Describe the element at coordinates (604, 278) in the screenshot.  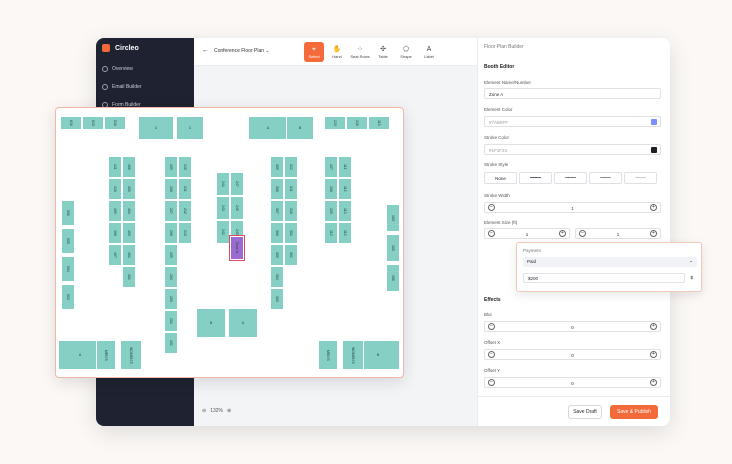
I see `payment-amount-input: $200` at that location.